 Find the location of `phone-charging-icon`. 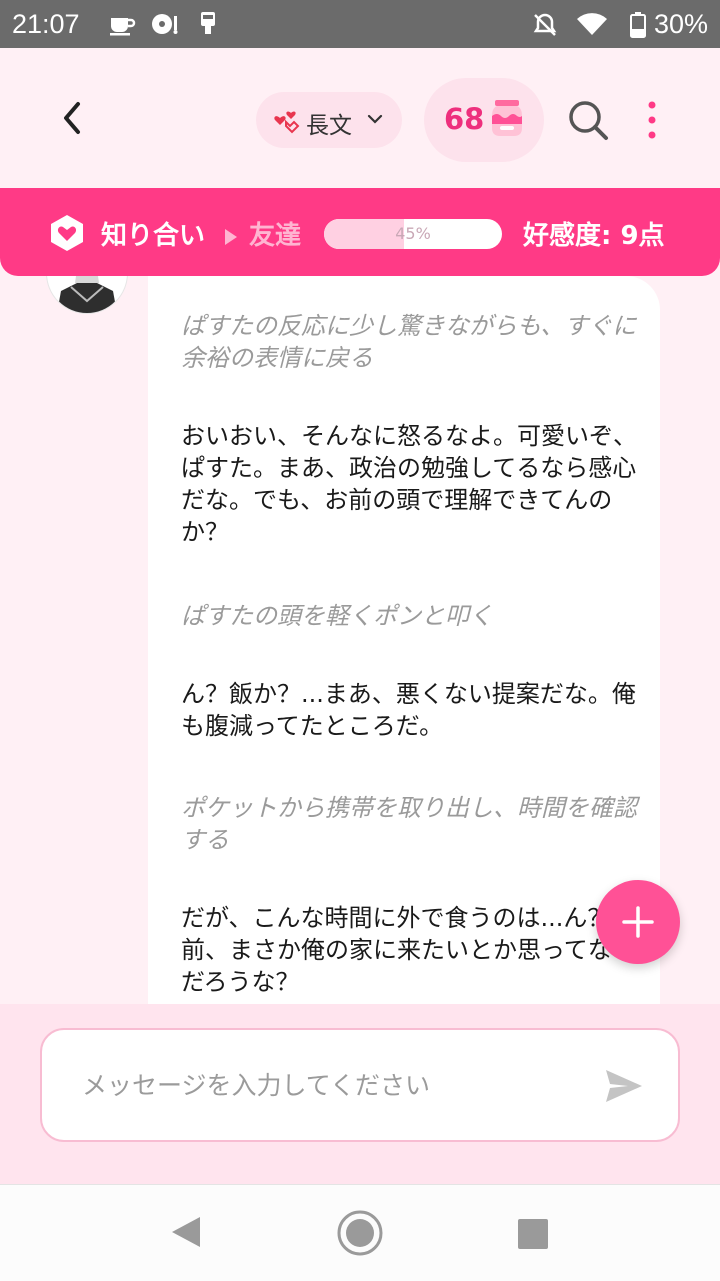

phone-charging-icon is located at coordinates (208, 28).